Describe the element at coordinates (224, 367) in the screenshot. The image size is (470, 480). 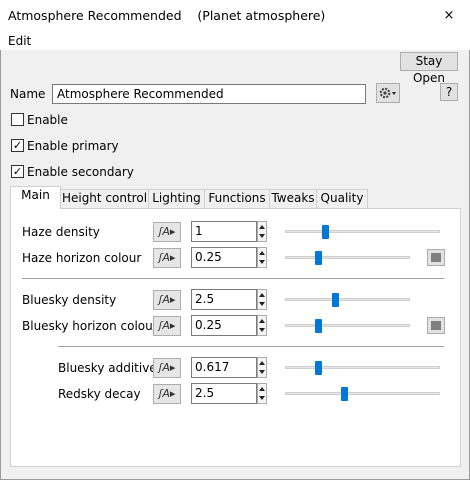
I see `bluesky-additive-input: 0.617` at that location.